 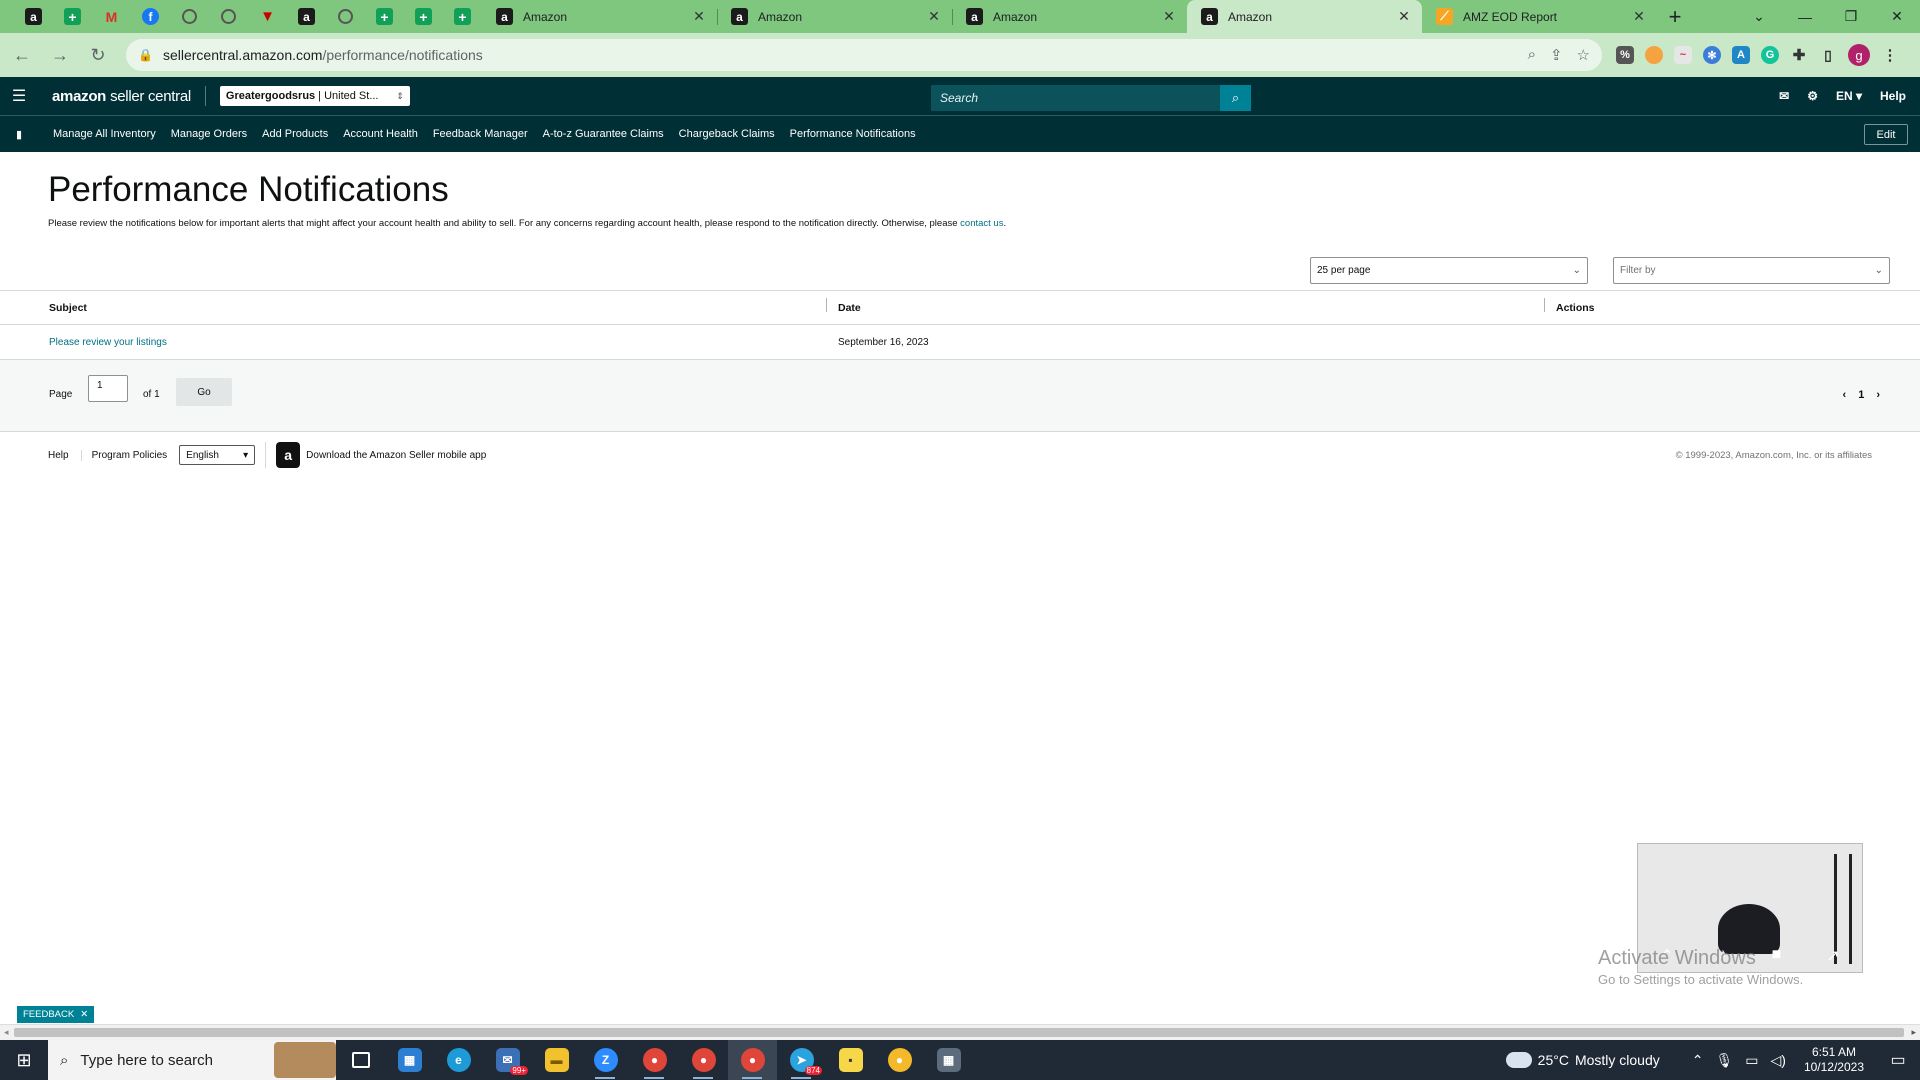 I want to click on task-view-icon, so click(x=360, y=1060).